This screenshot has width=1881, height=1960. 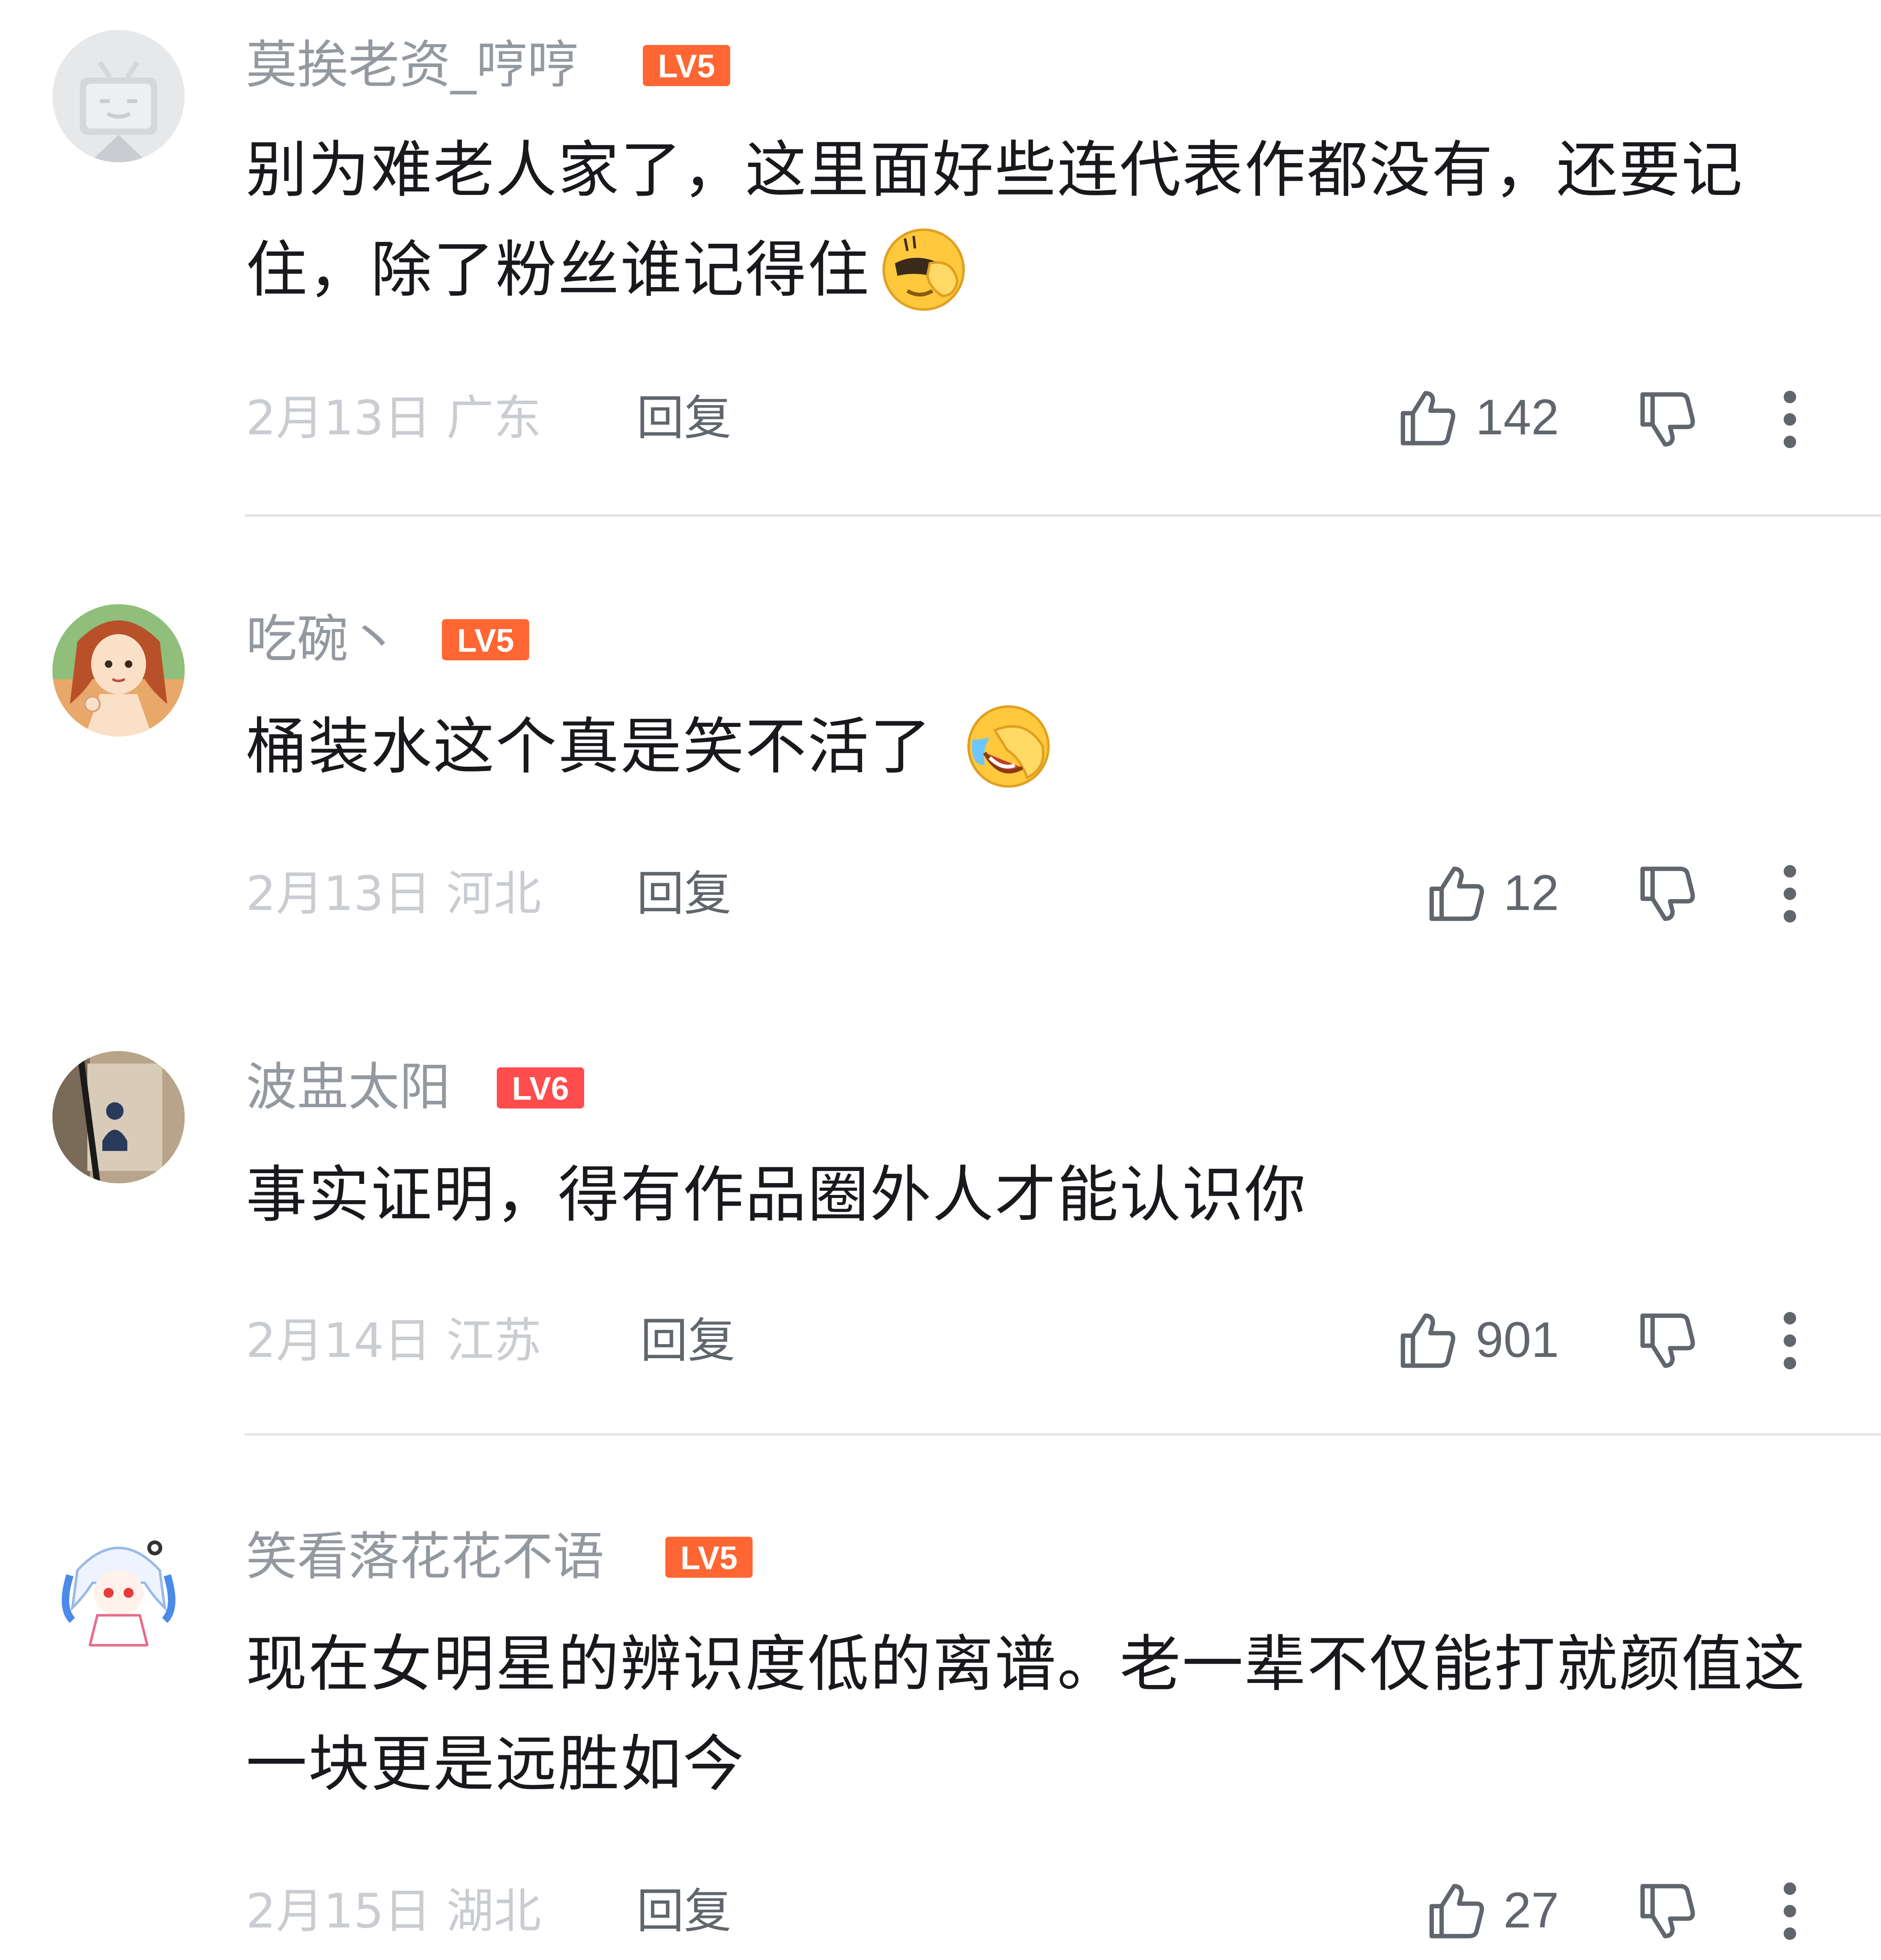 What do you see at coordinates (394, 418) in the screenshot?
I see `comment-date-location: 2月13日 广东` at bounding box center [394, 418].